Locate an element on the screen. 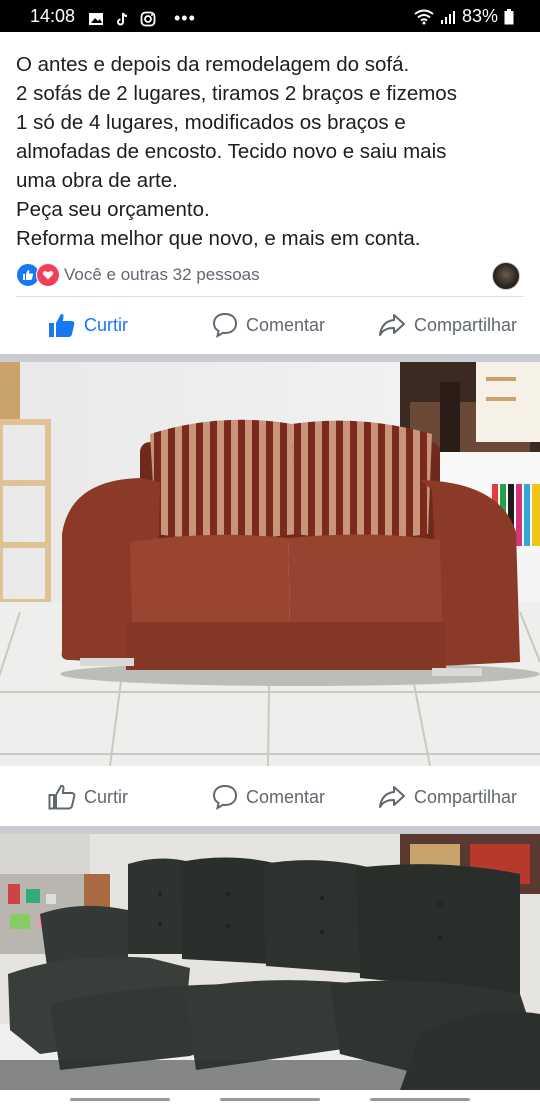  battery-icon is located at coordinates (509, 16).